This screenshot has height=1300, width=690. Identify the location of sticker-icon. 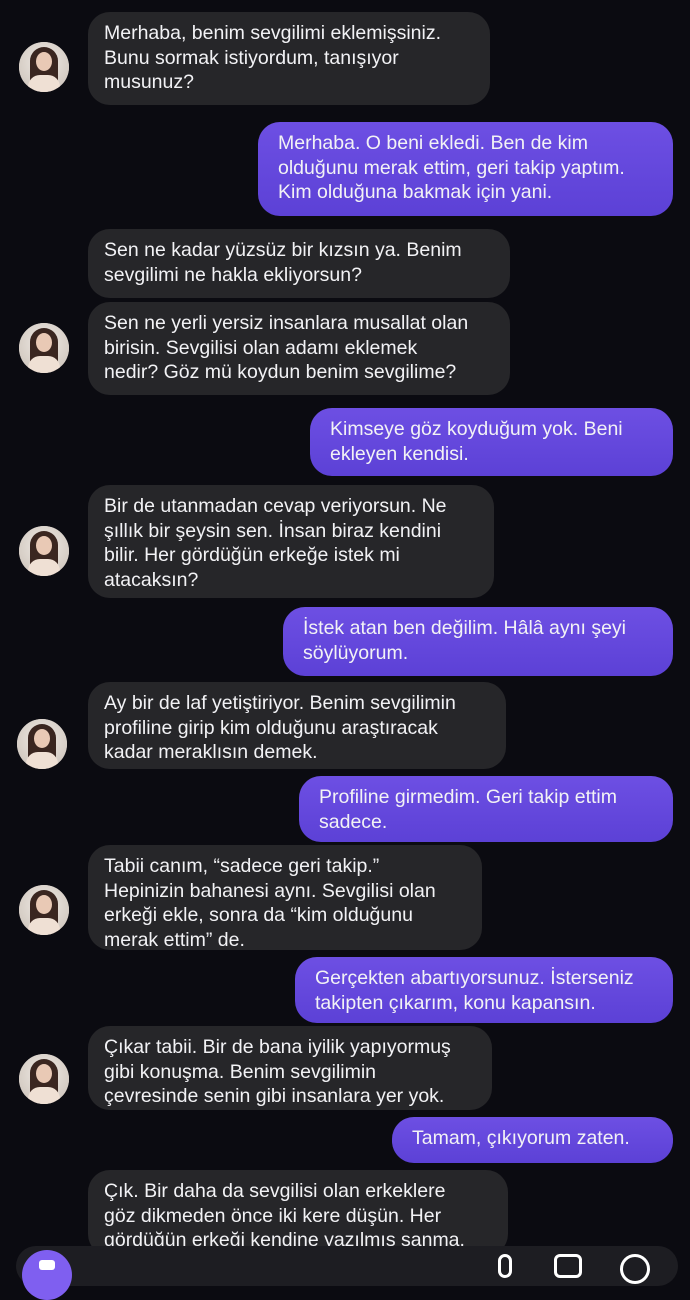
(635, 1269).